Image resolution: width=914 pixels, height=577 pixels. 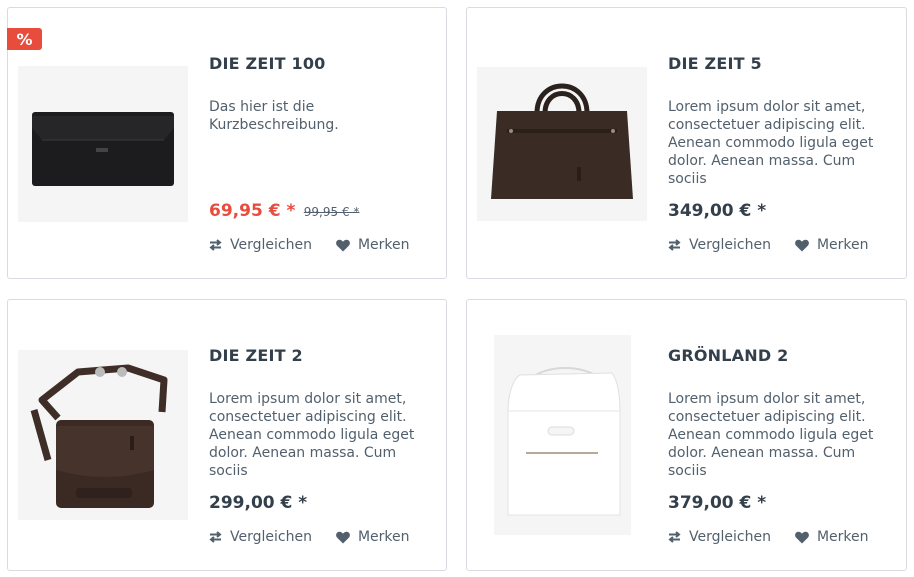 I want to click on price-row: 299,00 € *, so click(x=258, y=503).